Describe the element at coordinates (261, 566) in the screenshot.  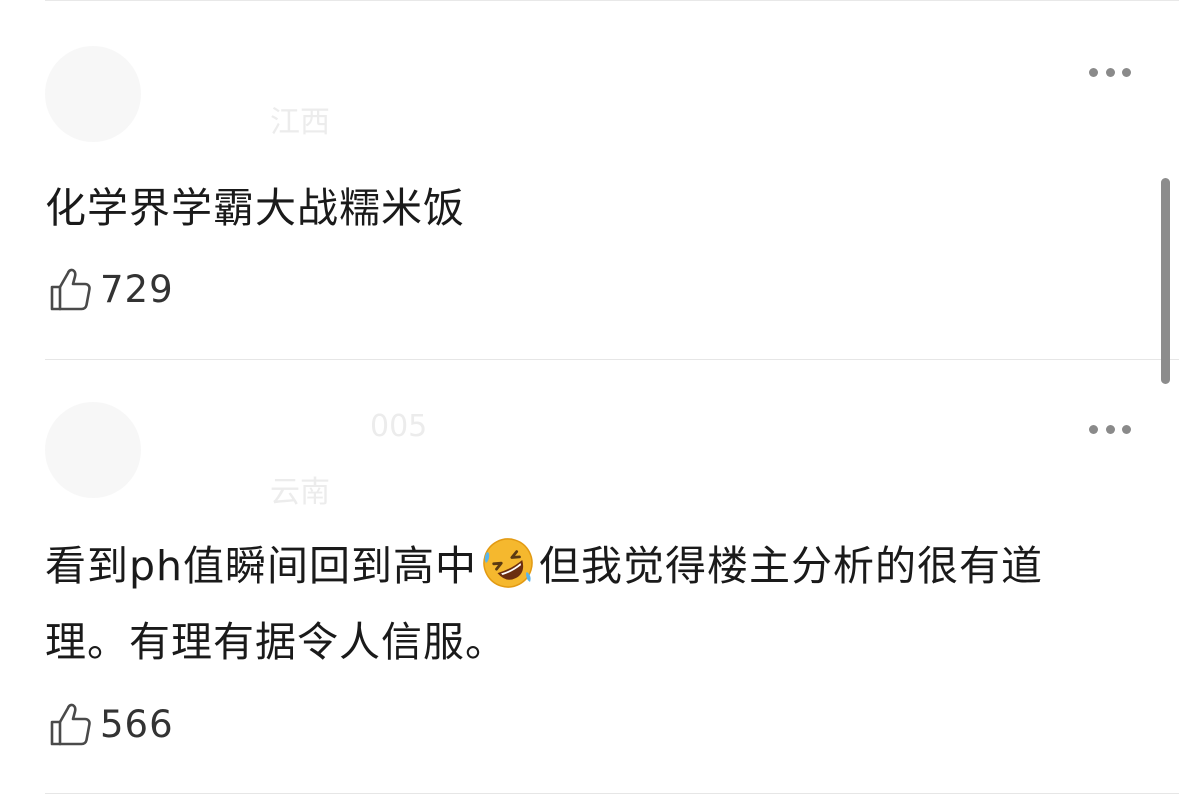
I see `comment-text-before-emoji: 看到ph值瞬间回到高中` at that location.